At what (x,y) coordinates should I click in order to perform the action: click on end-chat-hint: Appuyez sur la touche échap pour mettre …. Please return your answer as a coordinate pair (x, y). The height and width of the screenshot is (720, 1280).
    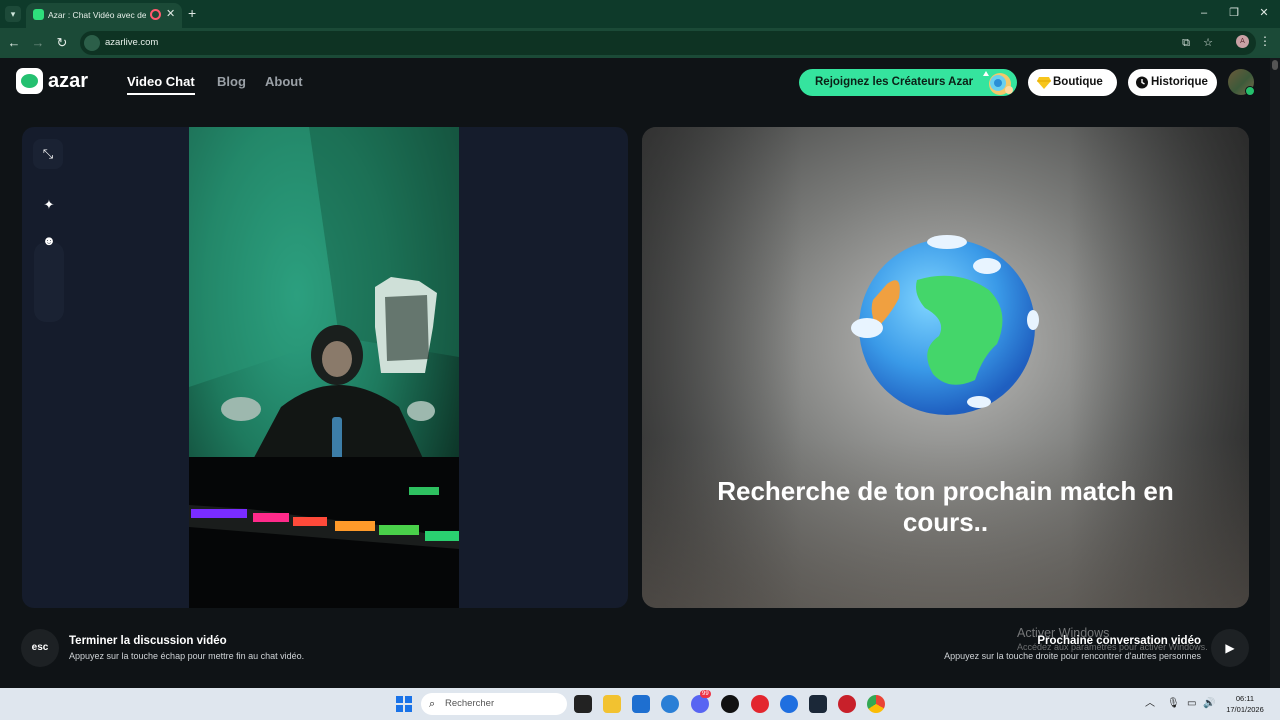
    Looking at the image, I should click on (187, 656).